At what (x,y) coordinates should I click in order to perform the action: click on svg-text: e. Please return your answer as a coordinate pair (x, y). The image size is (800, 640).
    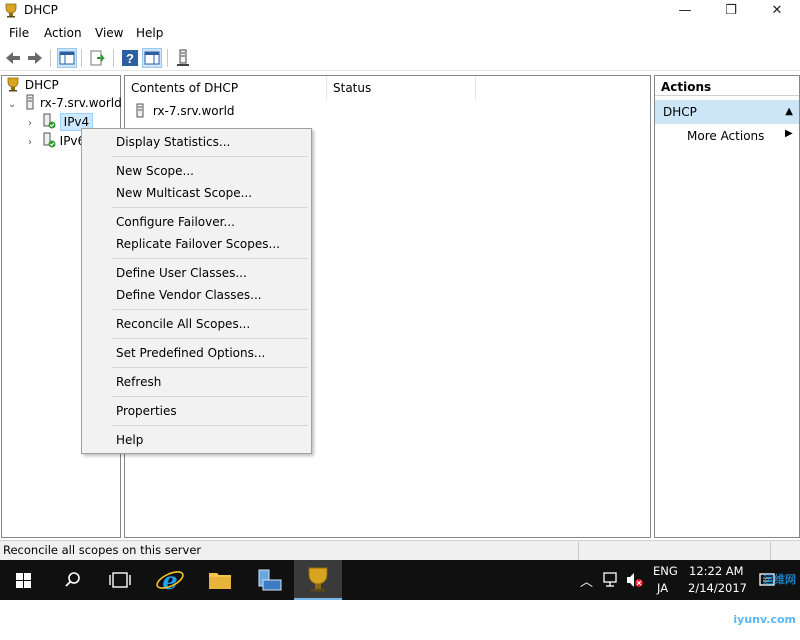
    Looking at the image, I should click on (169, 580).